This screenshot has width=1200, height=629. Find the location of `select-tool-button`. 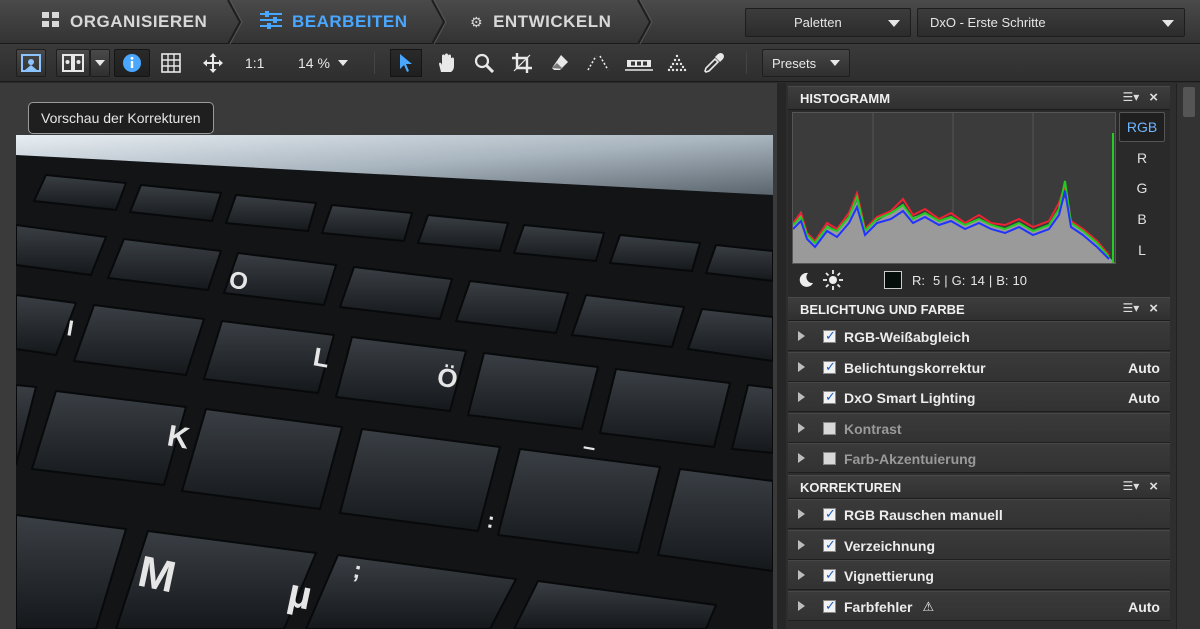

select-tool-button is located at coordinates (406, 63).